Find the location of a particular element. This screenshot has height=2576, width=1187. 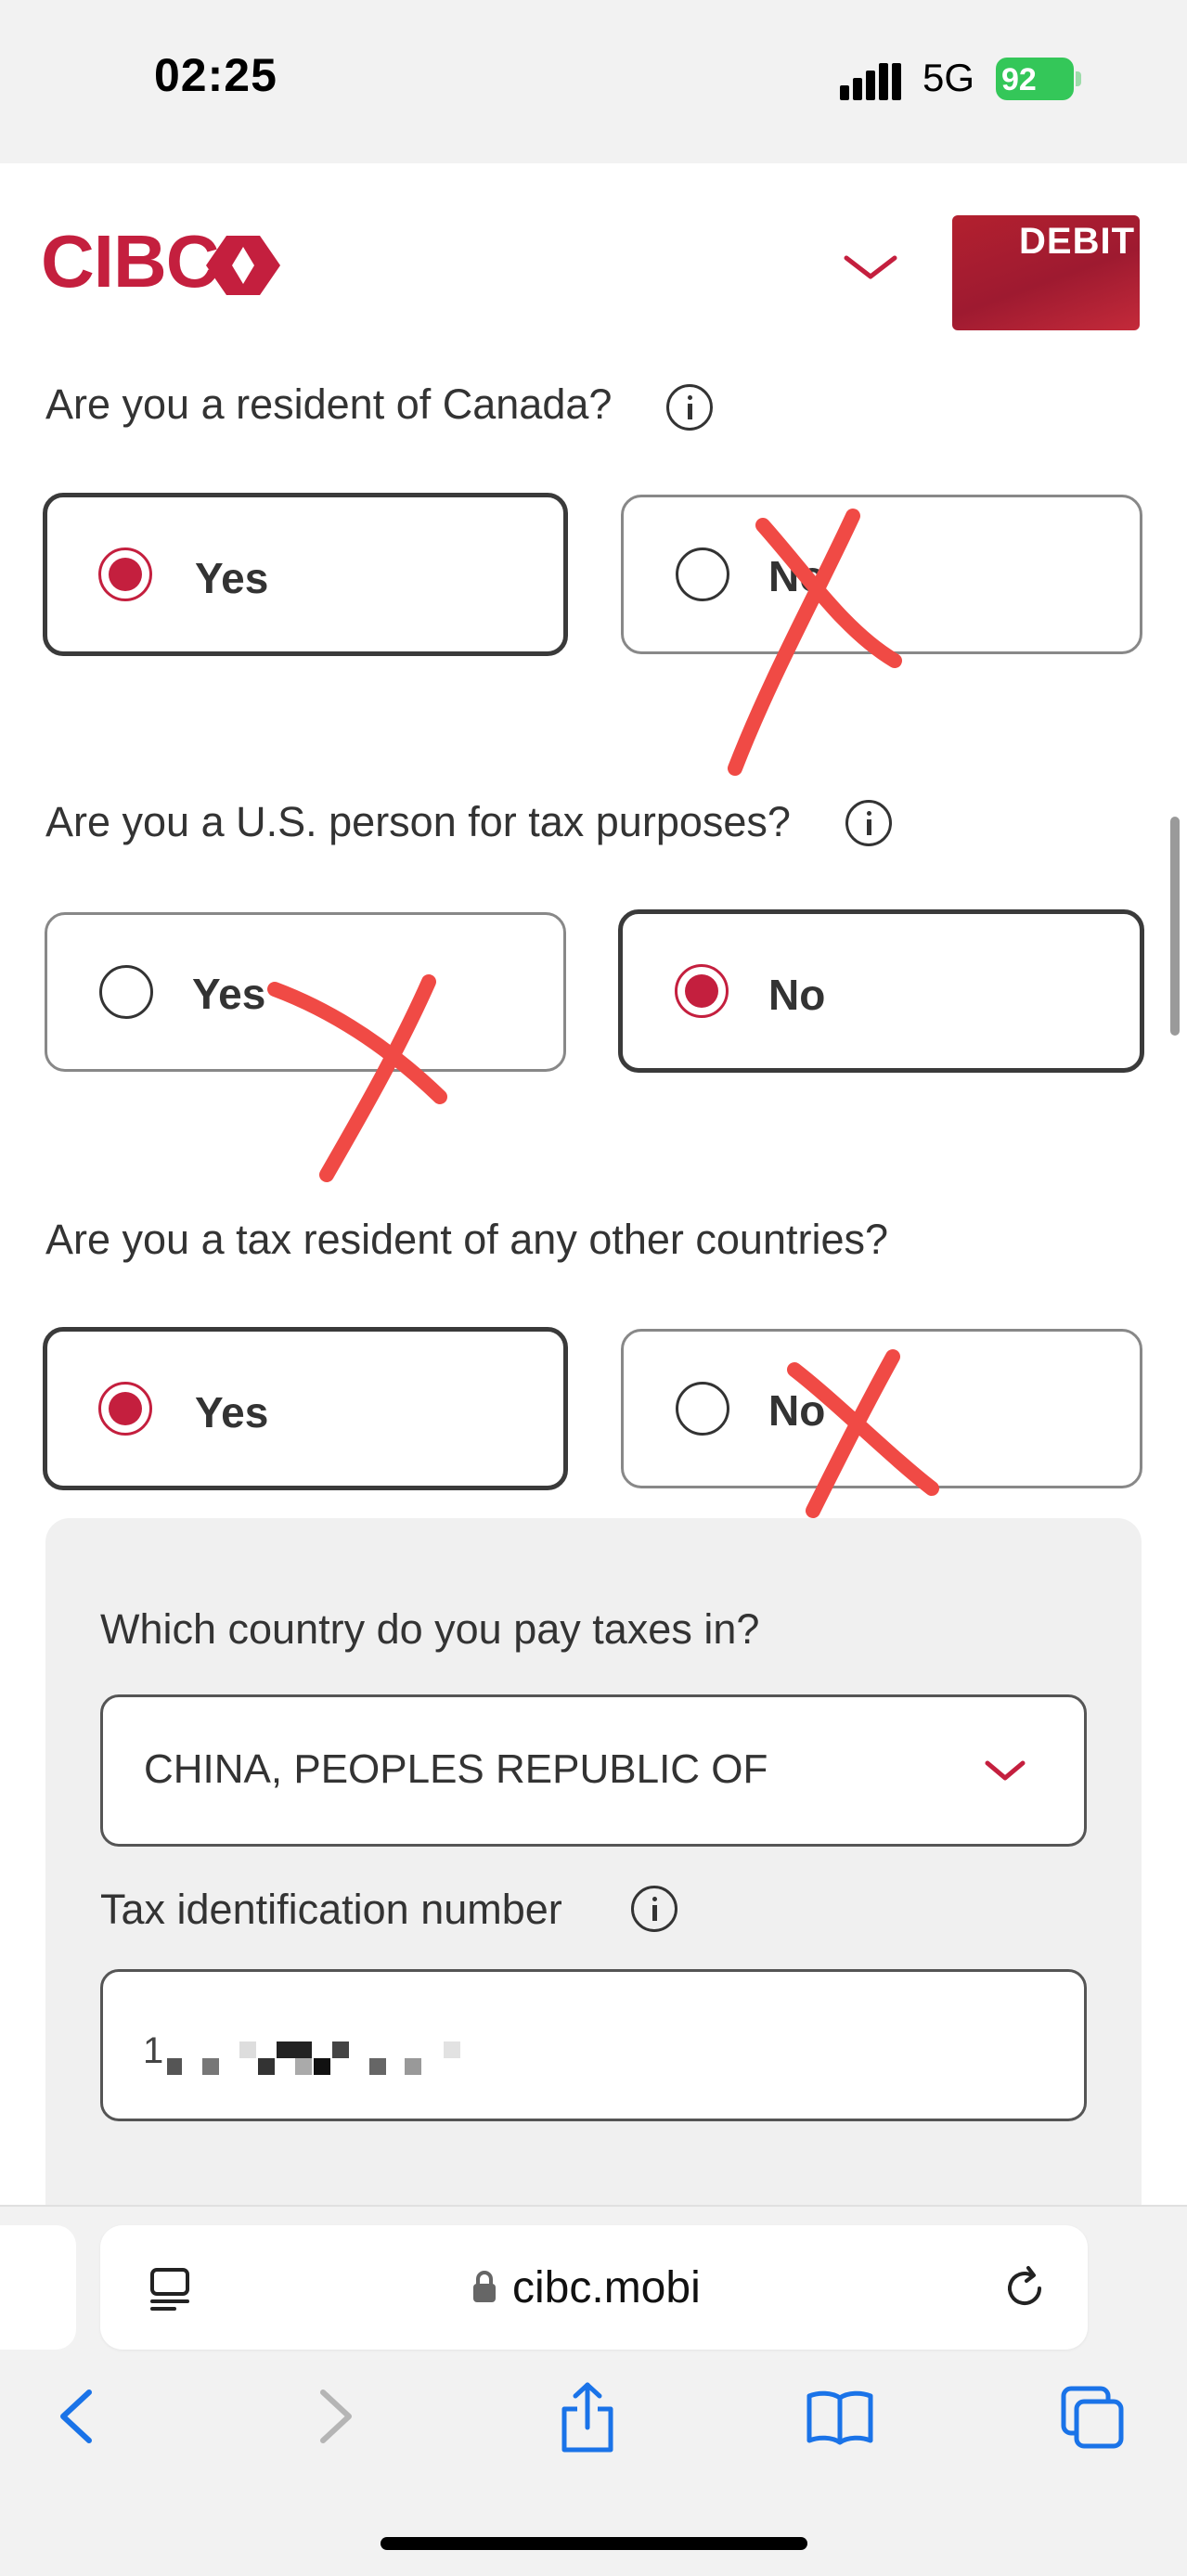

option-other-no: No is located at coordinates (881, 1409).